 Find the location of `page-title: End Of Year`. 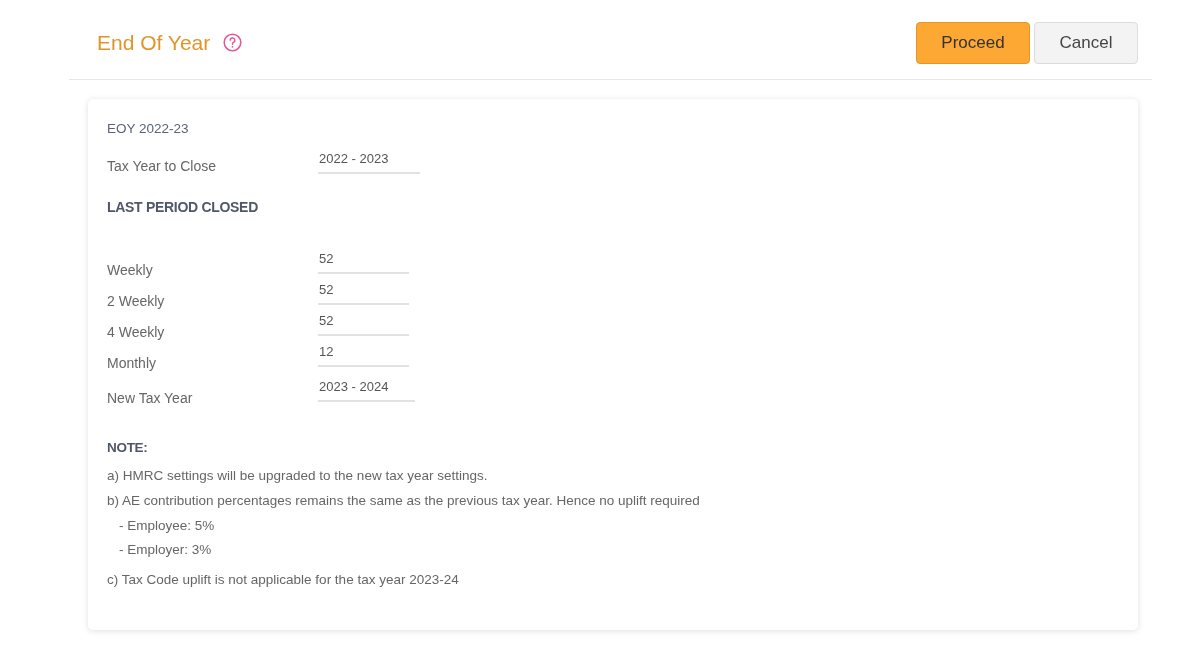

page-title: End Of Year is located at coordinates (154, 42).